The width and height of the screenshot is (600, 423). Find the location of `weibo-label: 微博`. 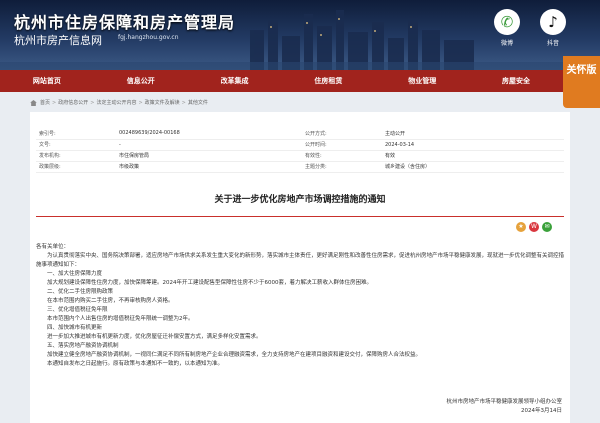

weibo-label: 微博 is located at coordinates (506, 43).